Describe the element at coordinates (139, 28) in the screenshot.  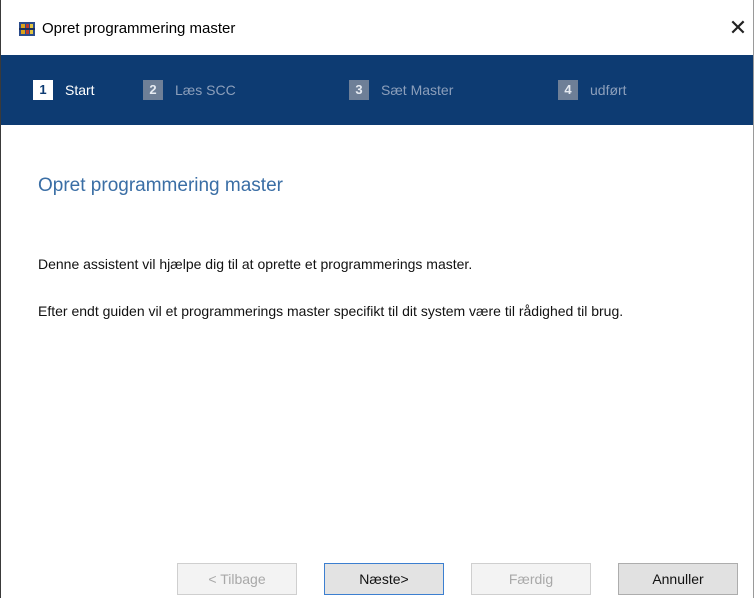
I see `window-title: Opret programmering master` at that location.